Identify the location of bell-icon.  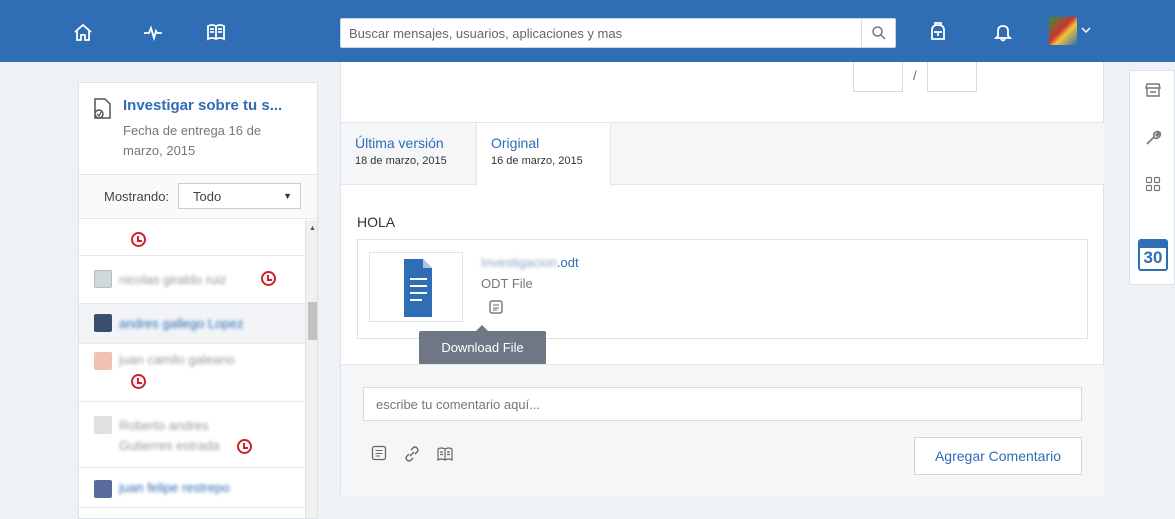
(1003, 32).